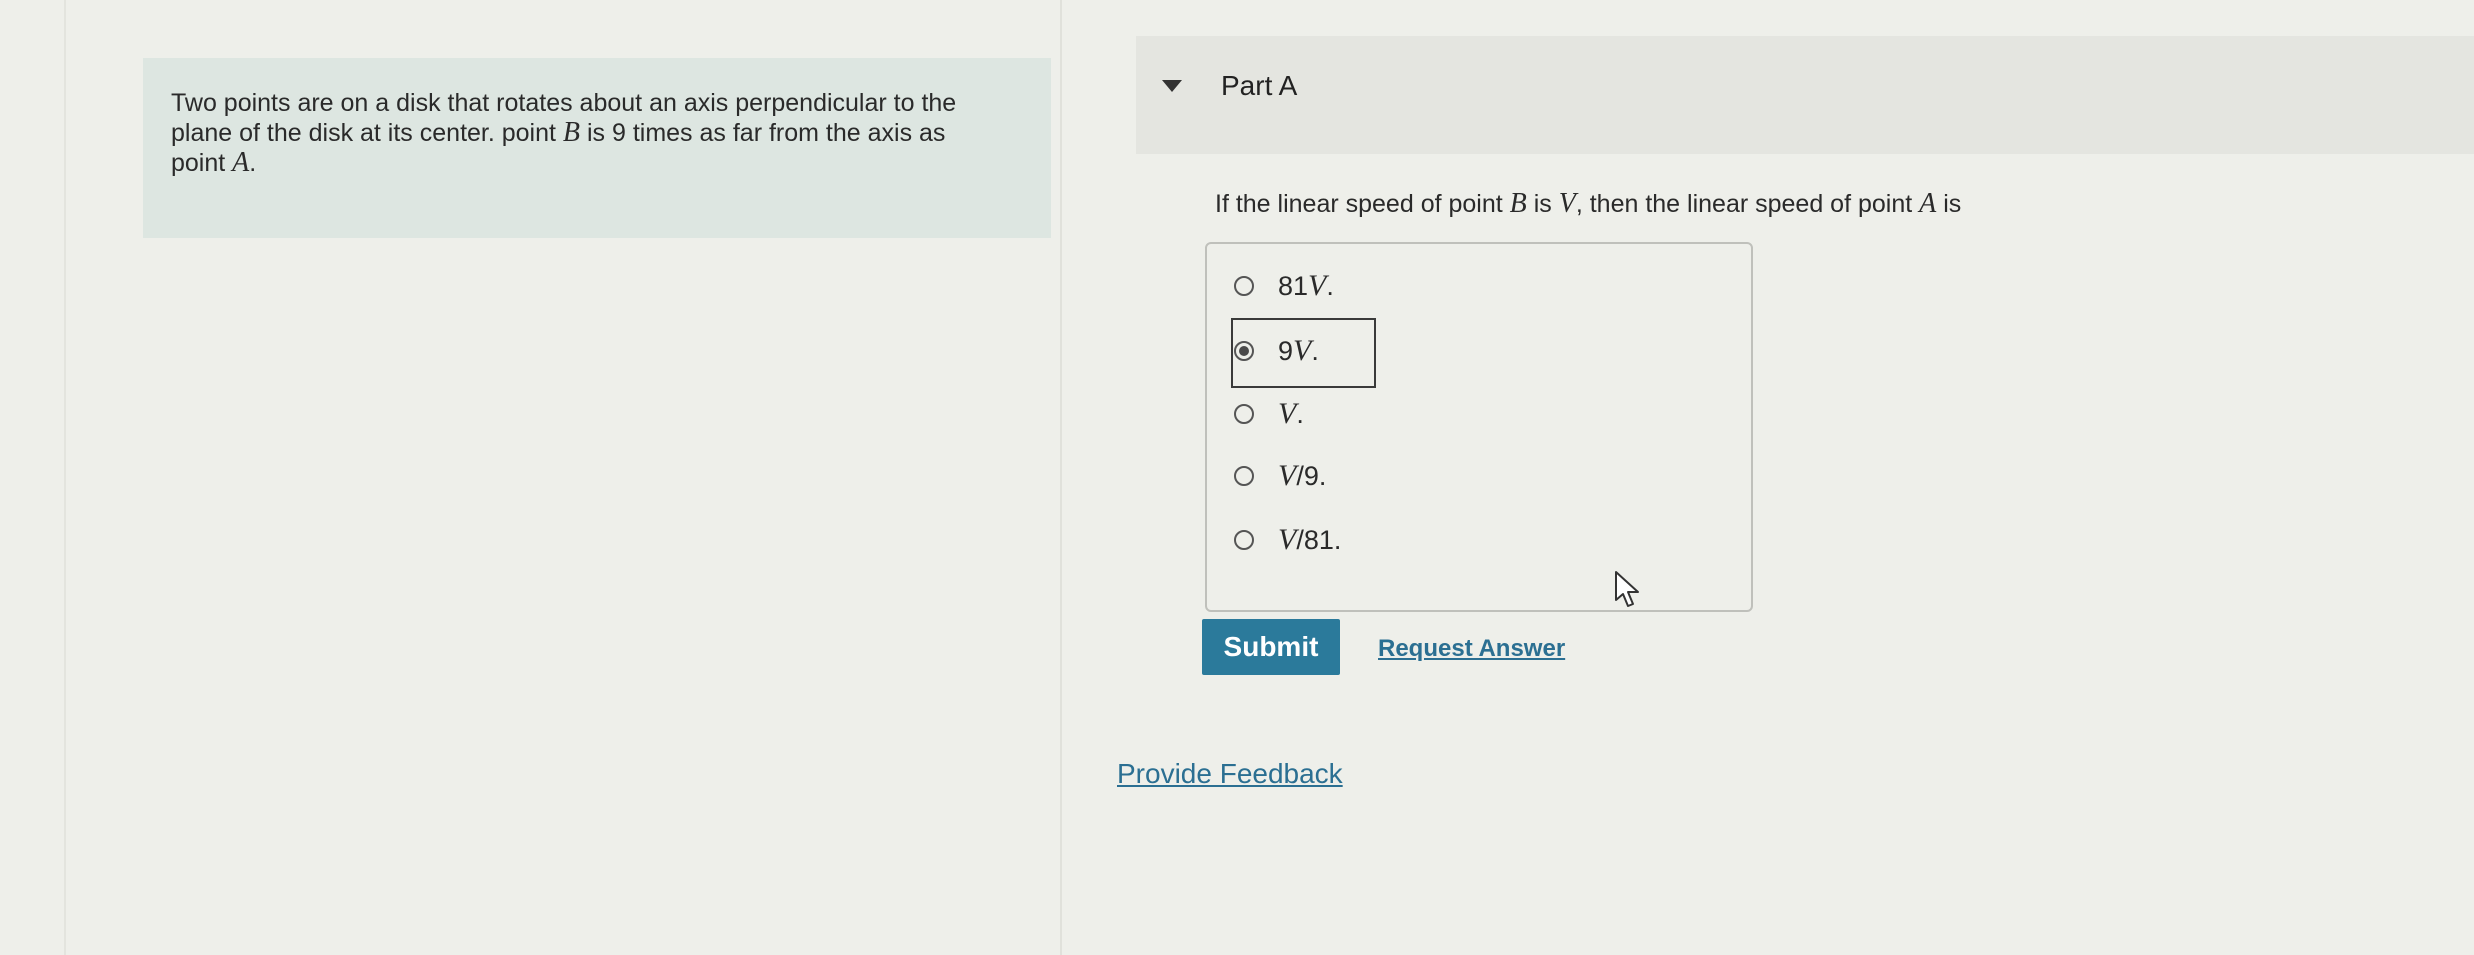 The width and height of the screenshot is (2474, 955). Describe the element at coordinates (1542, 204) in the screenshot. I see `question-mid-1: is` at that location.